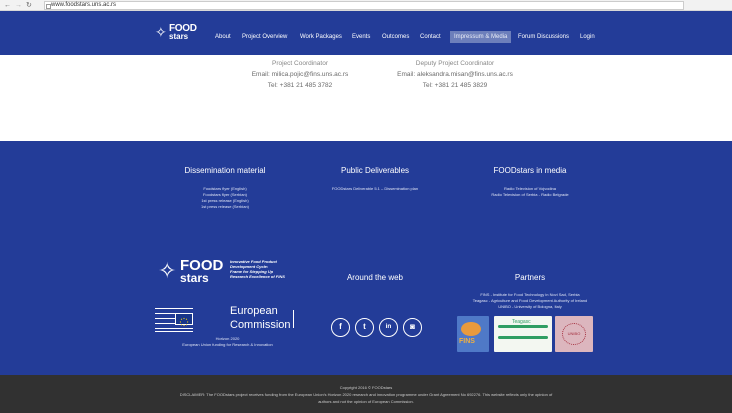  I want to click on contact-email: Email: milica.pojic@fins.uns.ac.rs, so click(300, 74).